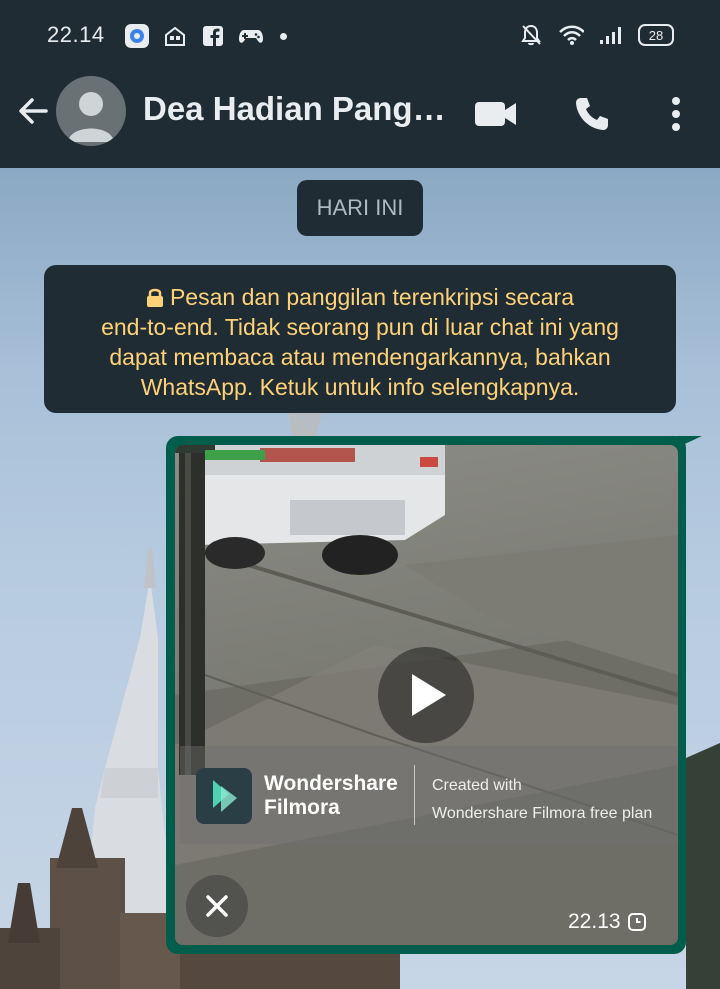 This screenshot has height=989, width=720. I want to click on status-time: 22.14, so click(76, 34).